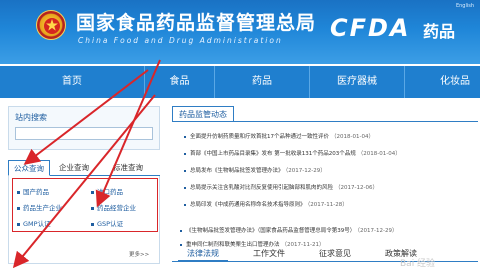 The image size is (480, 274). Describe the element at coordinates (279, 136) in the screenshot. I see `news-item: 全面提升仿制药质量和疗效首批17个品种通过一致性评价 （2018-01-04）` at that location.